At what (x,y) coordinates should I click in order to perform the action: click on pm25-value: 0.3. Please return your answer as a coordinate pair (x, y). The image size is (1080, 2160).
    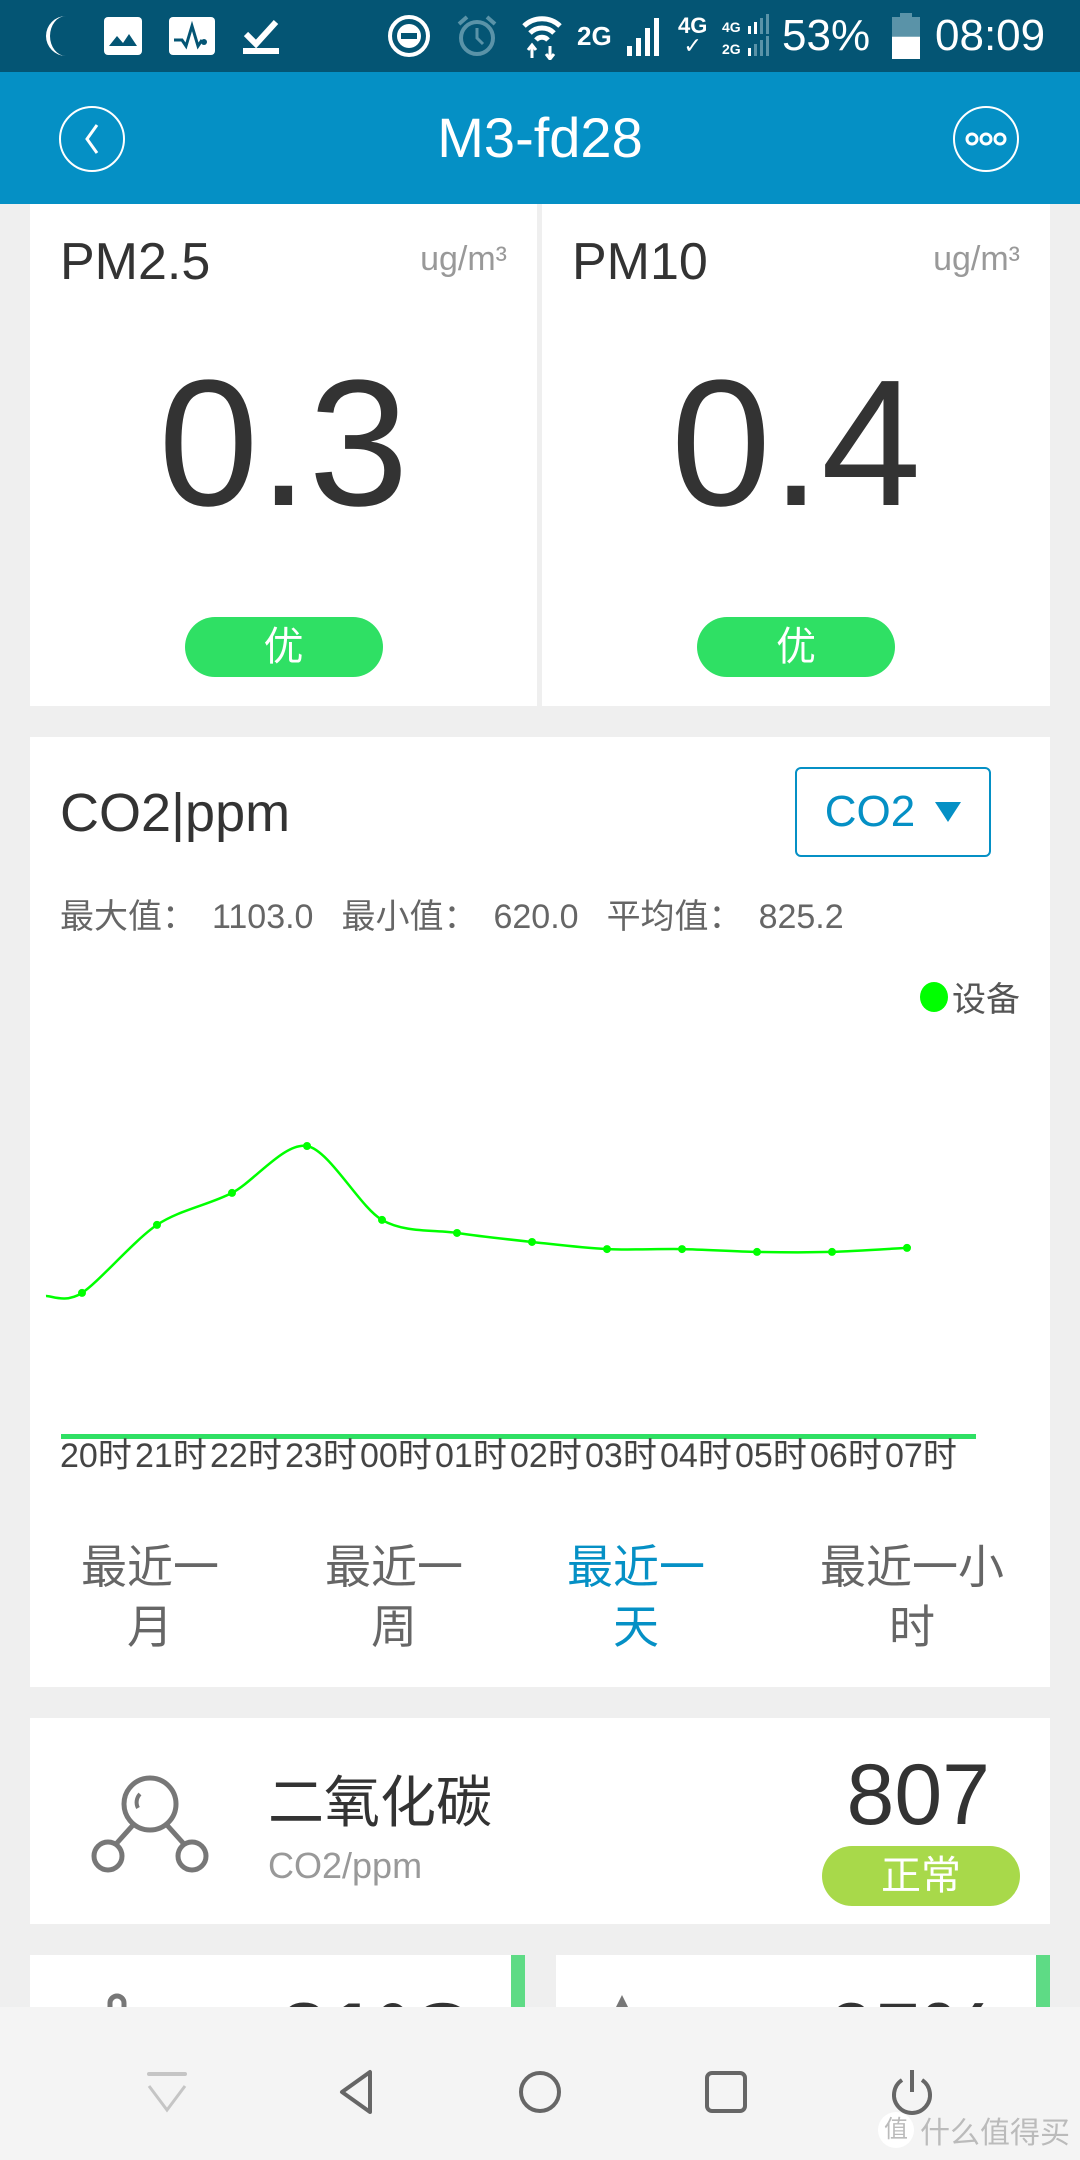
    Looking at the image, I should click on (283, 443).